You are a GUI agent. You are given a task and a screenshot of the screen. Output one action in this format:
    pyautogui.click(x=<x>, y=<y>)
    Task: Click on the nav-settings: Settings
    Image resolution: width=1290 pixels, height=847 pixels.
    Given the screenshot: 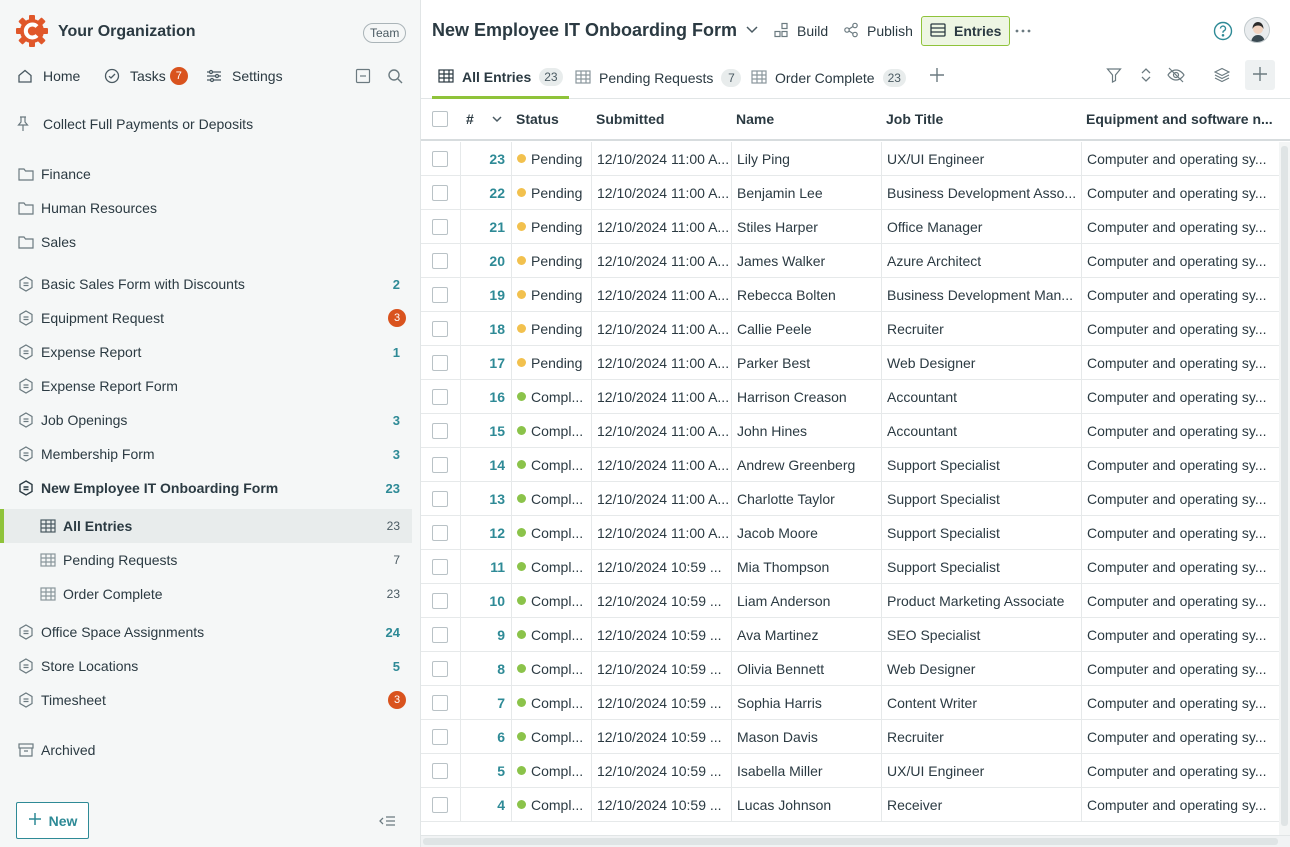 What is the action you would take?
    pyautogui.click(x=244, y=76)
    